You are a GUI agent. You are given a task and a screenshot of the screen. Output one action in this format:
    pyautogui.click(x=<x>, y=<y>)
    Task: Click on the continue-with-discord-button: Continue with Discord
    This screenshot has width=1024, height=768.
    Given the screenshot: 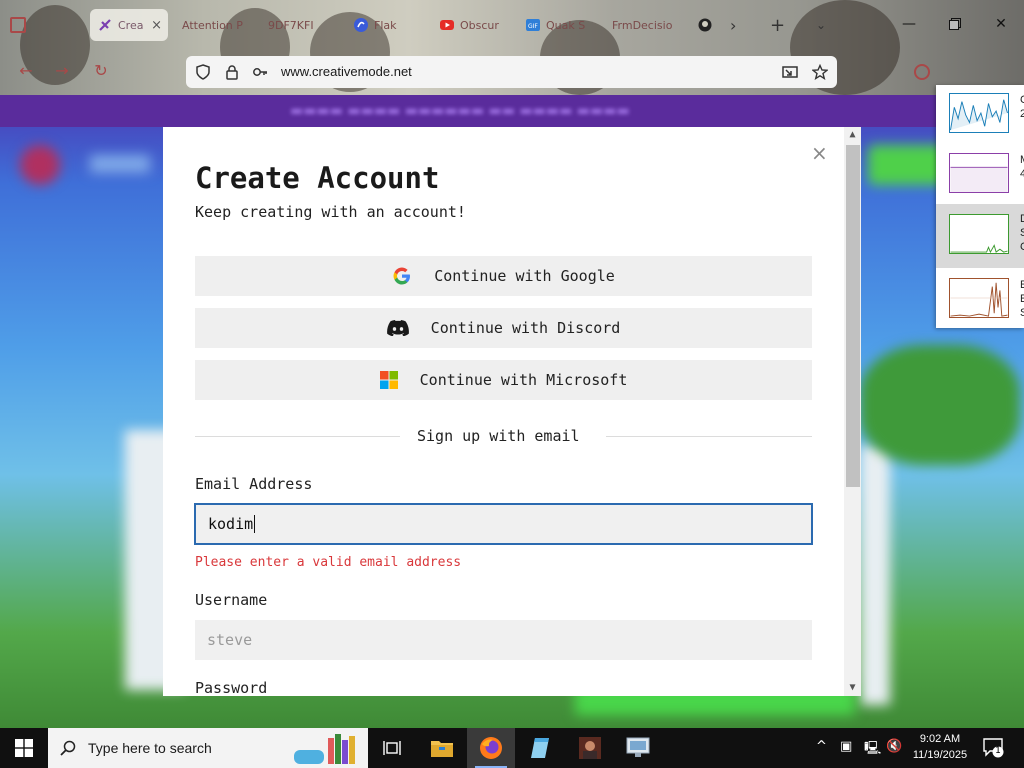 What is the action you would take?
    pyautogui.click(x=503, y=328)
    